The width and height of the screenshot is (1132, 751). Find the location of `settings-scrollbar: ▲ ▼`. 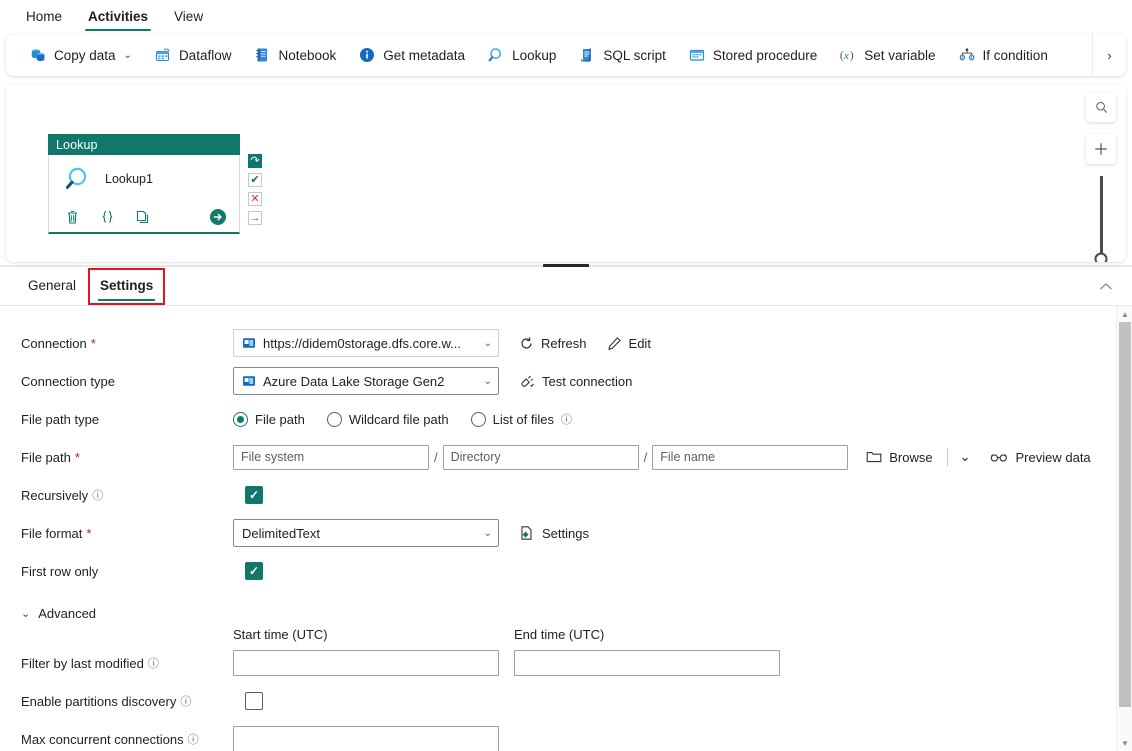

settings-scrollbar: ▲ ▼ is located at coordinates (1124, 528).